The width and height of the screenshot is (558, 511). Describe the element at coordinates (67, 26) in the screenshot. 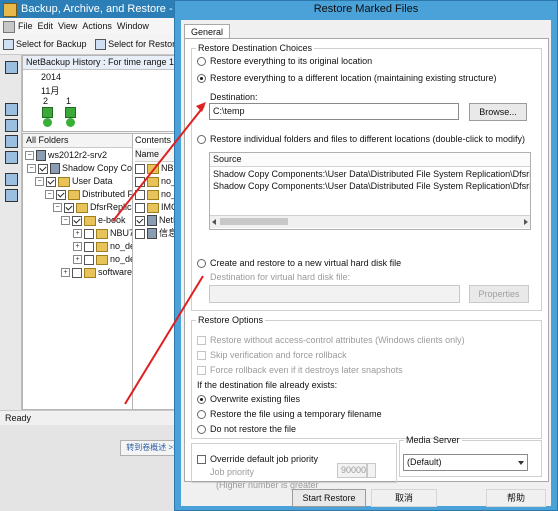

I see `menu-view: View` at that location.